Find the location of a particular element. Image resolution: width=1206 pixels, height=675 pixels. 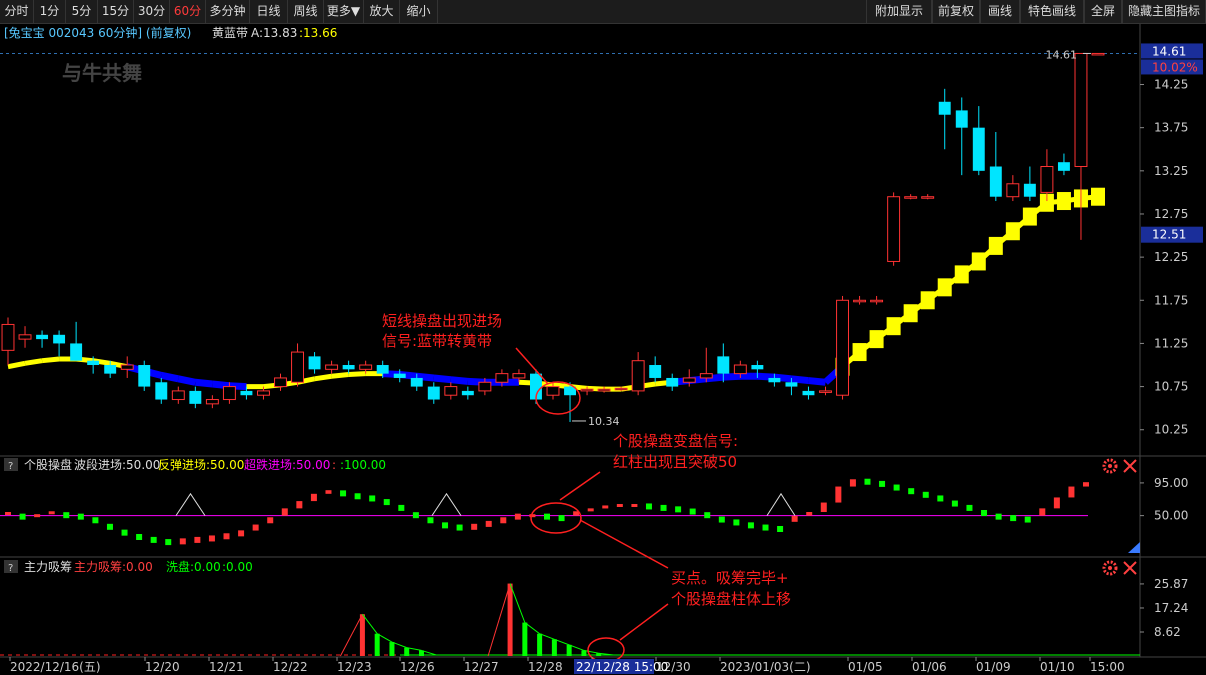

price-tick-label: 12.25 is located at coordinates (1171, 257).